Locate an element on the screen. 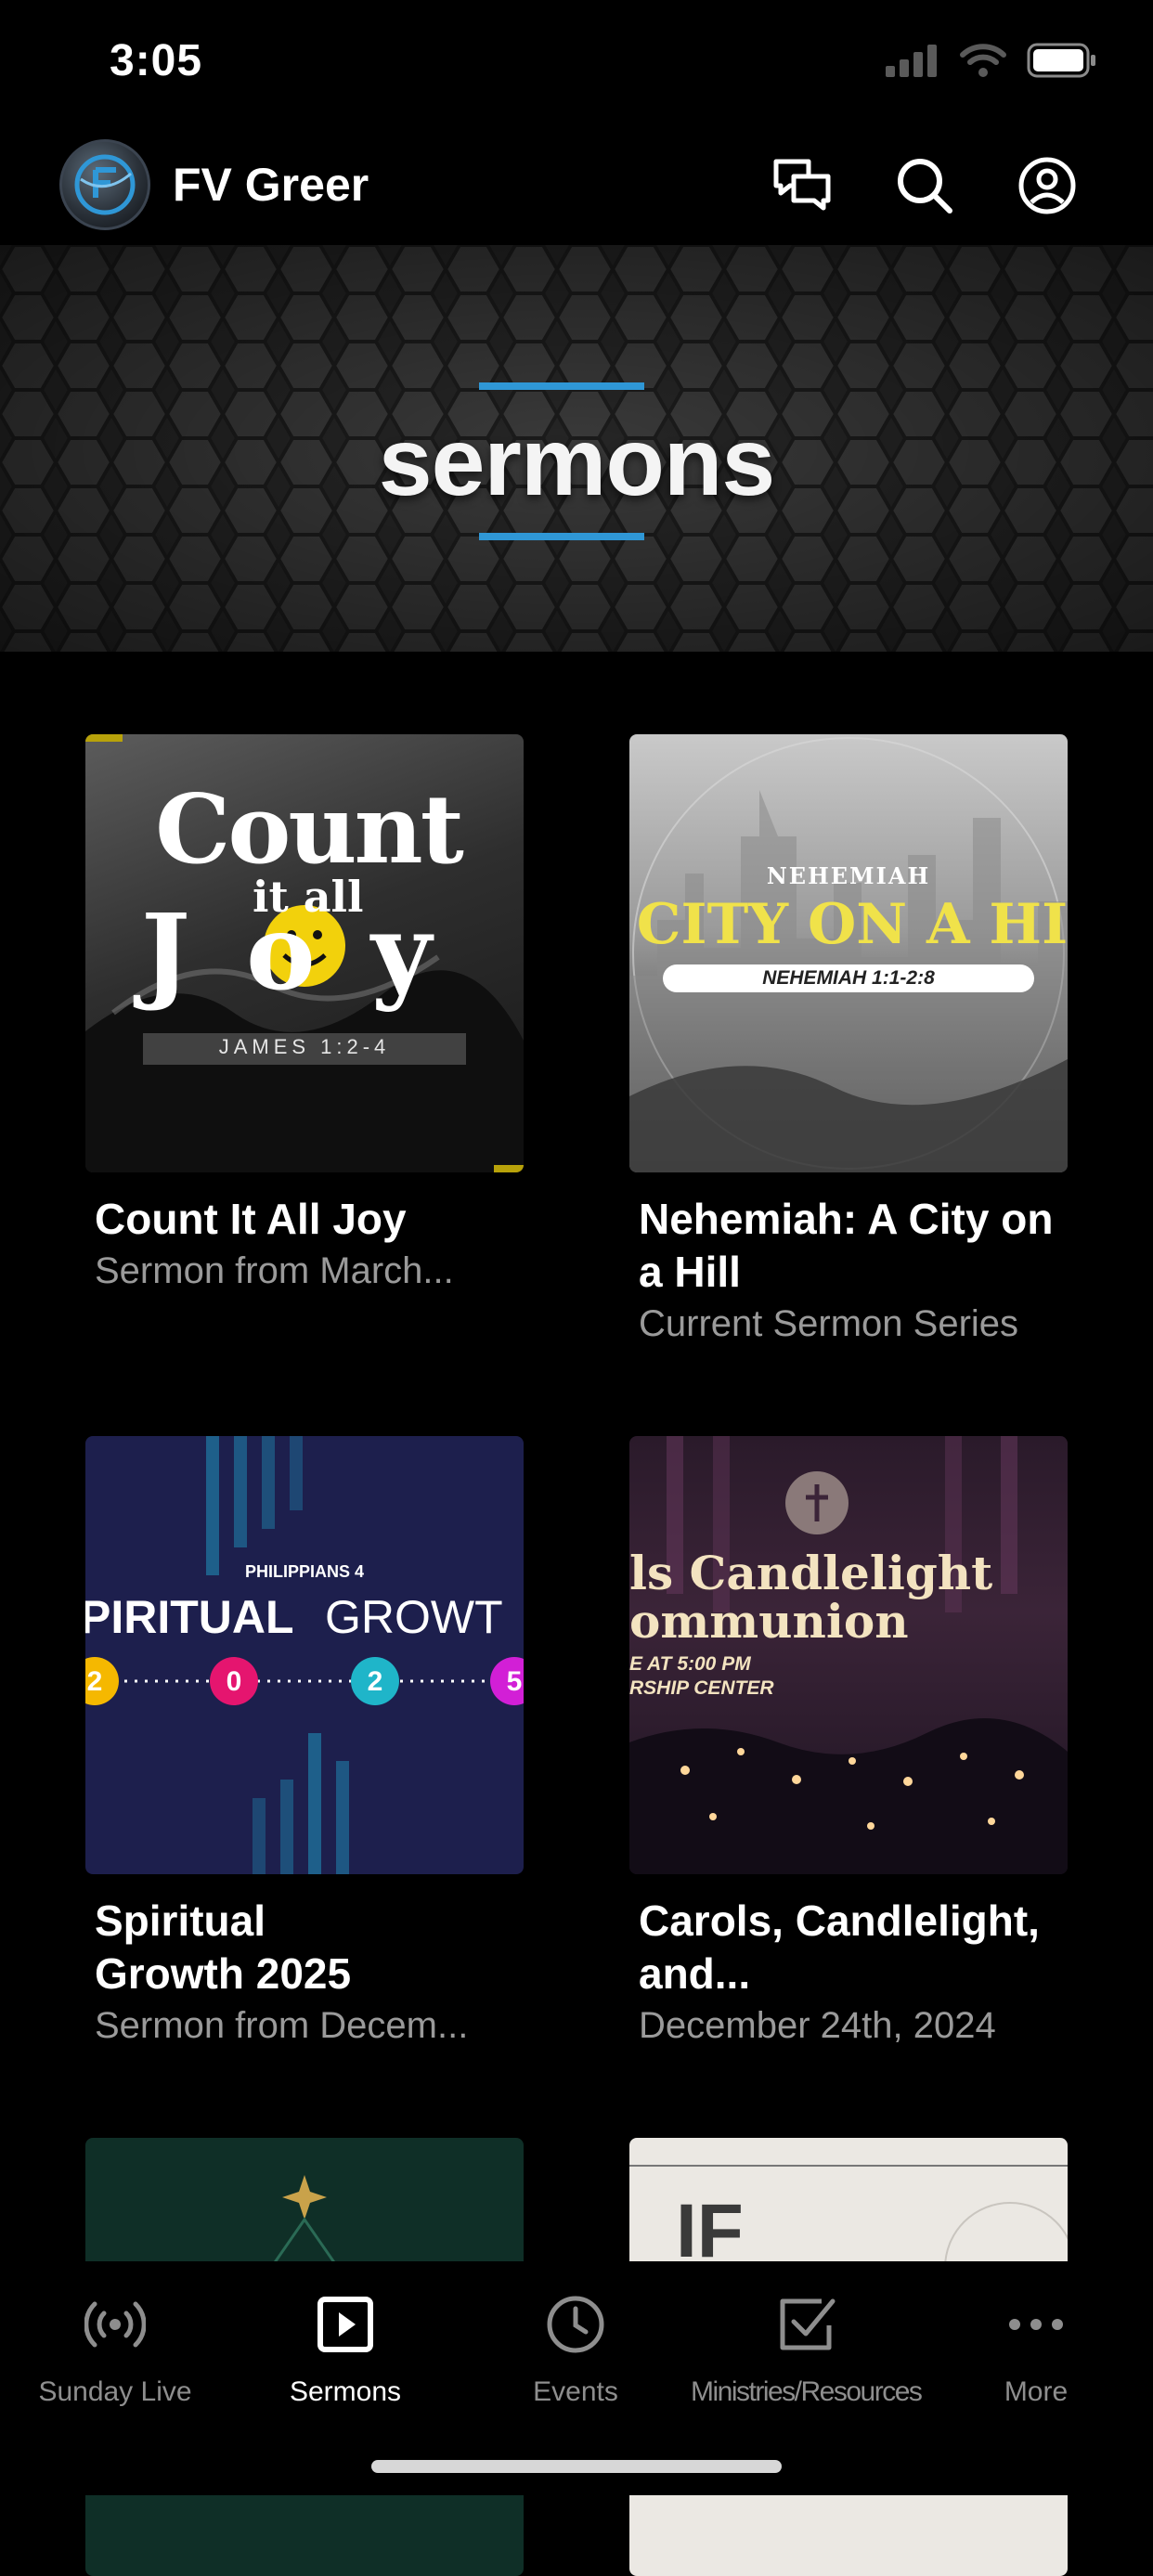 This screenshot has width=1153, height=2576. sermon-artwork: NEHEMIAH CITY ON A HI NEHEMIAH 1:1-2:8 is located at coordinates (848, 953).